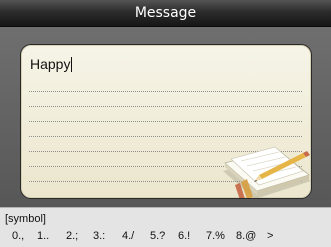  Describe the element at coordinates (99, 236) in the screenshot. I see `symbol-key: 3.:` at that location.